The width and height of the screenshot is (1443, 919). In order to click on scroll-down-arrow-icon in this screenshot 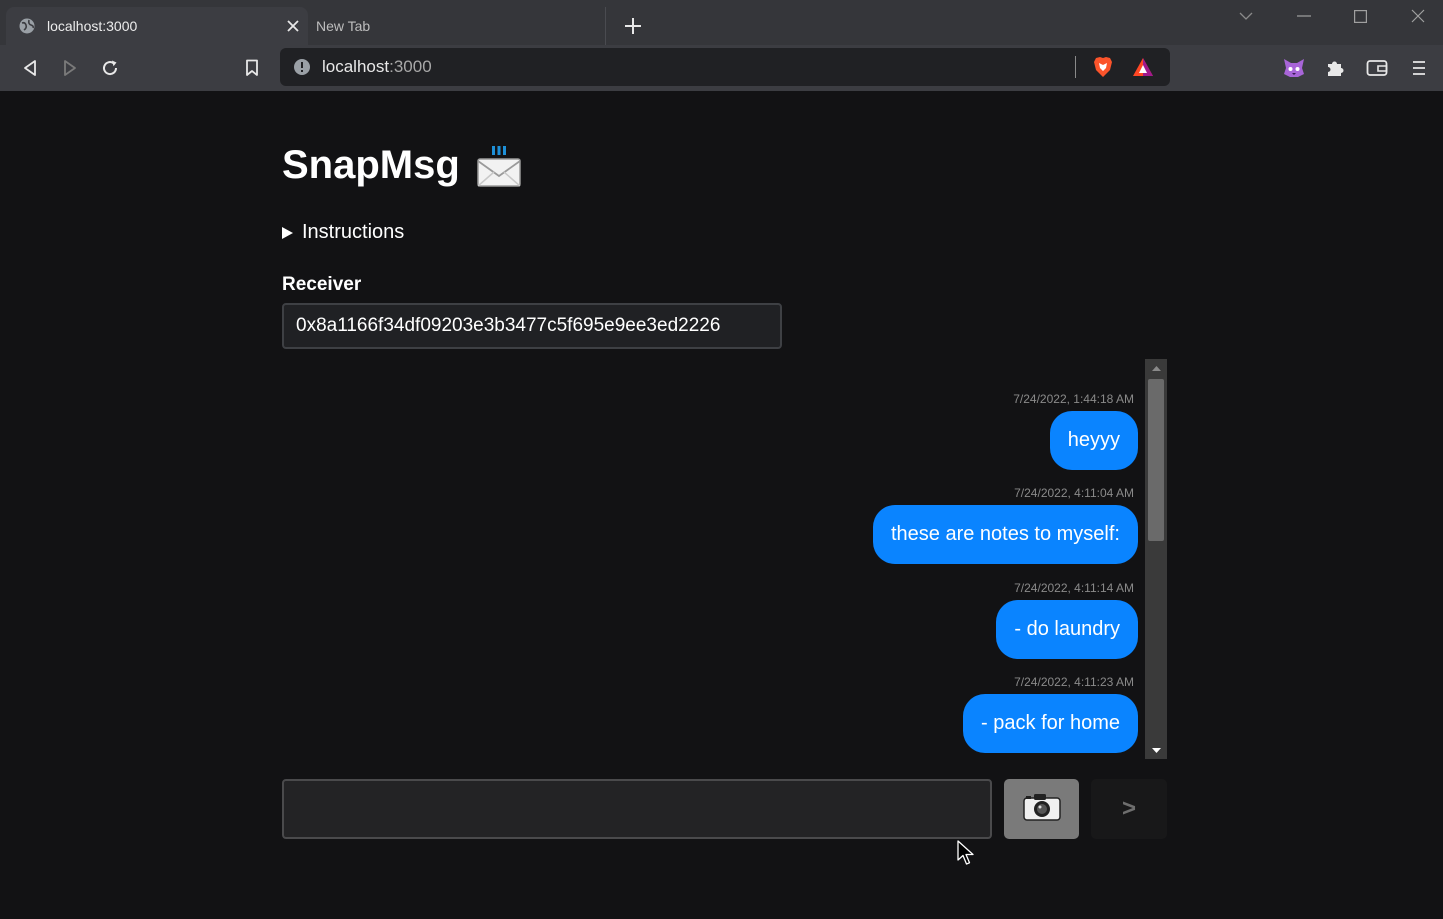, I will do `click(1156, 750)`.